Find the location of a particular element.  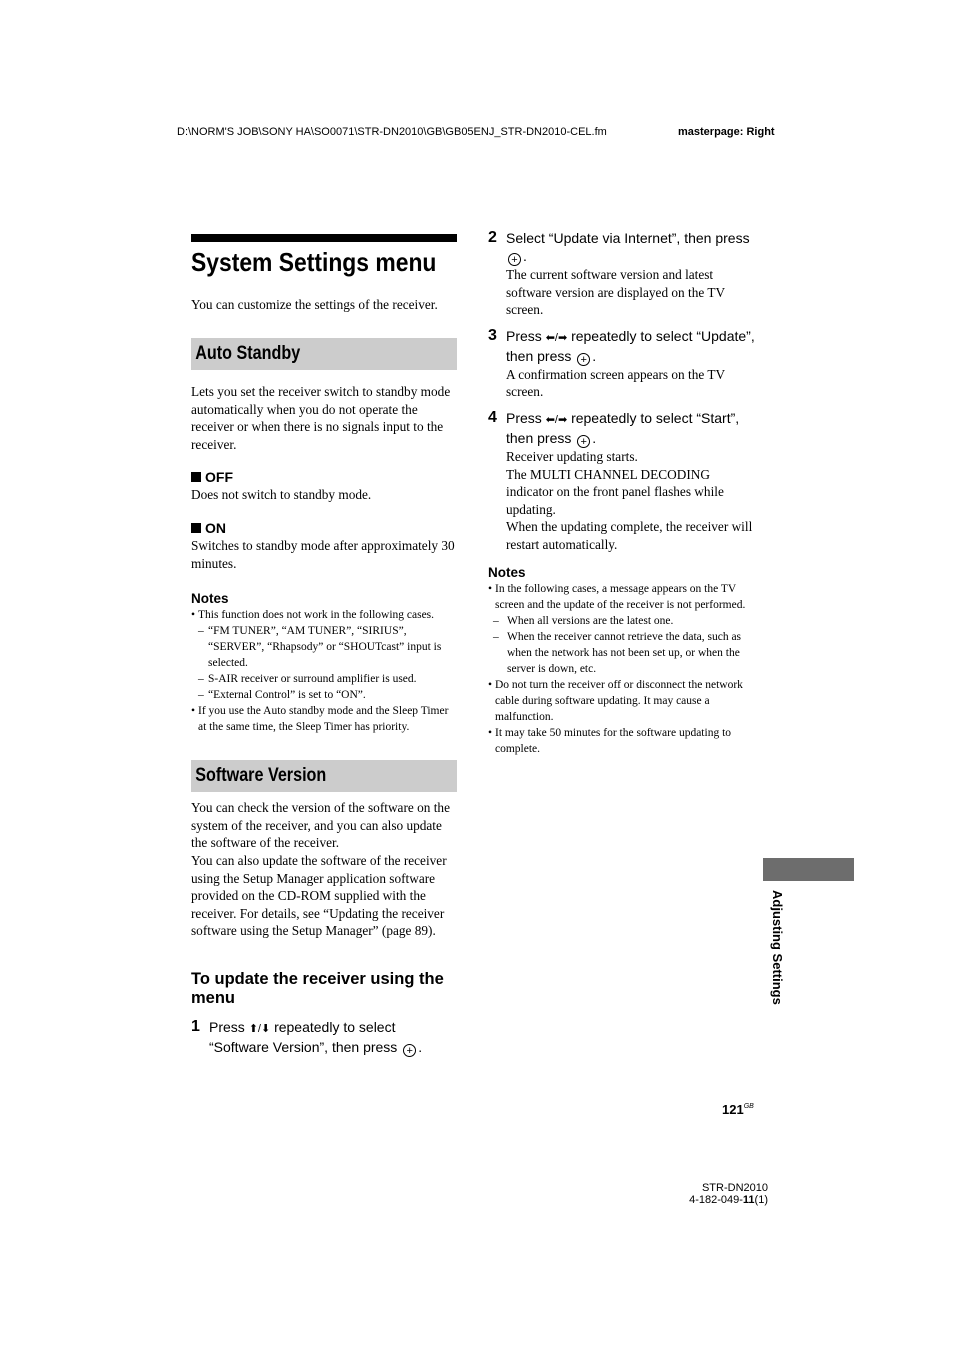

section-heading-label: Auto Standby is located at coordinates (248, 353).